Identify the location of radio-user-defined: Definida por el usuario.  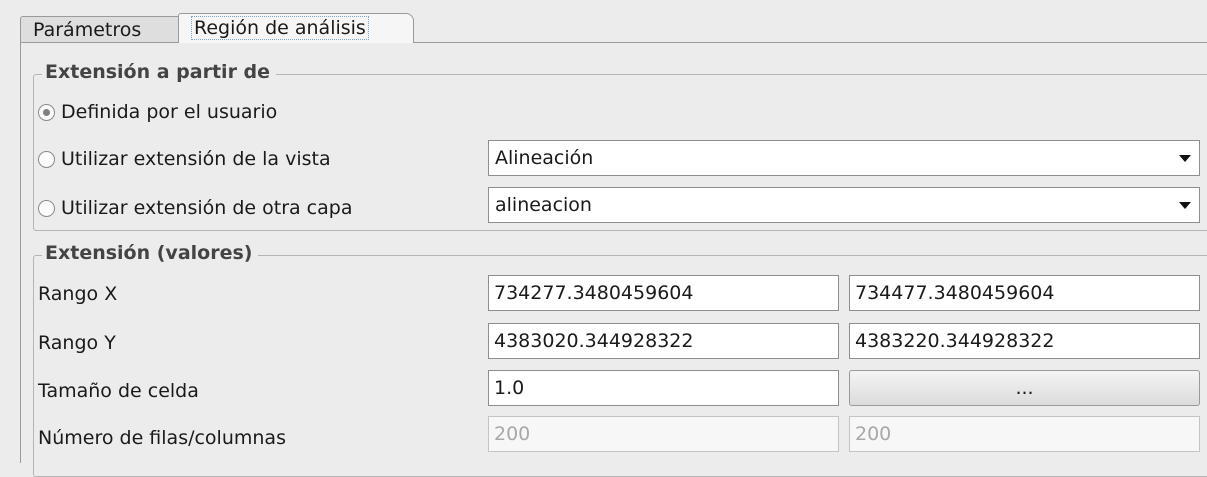
(157, 112).